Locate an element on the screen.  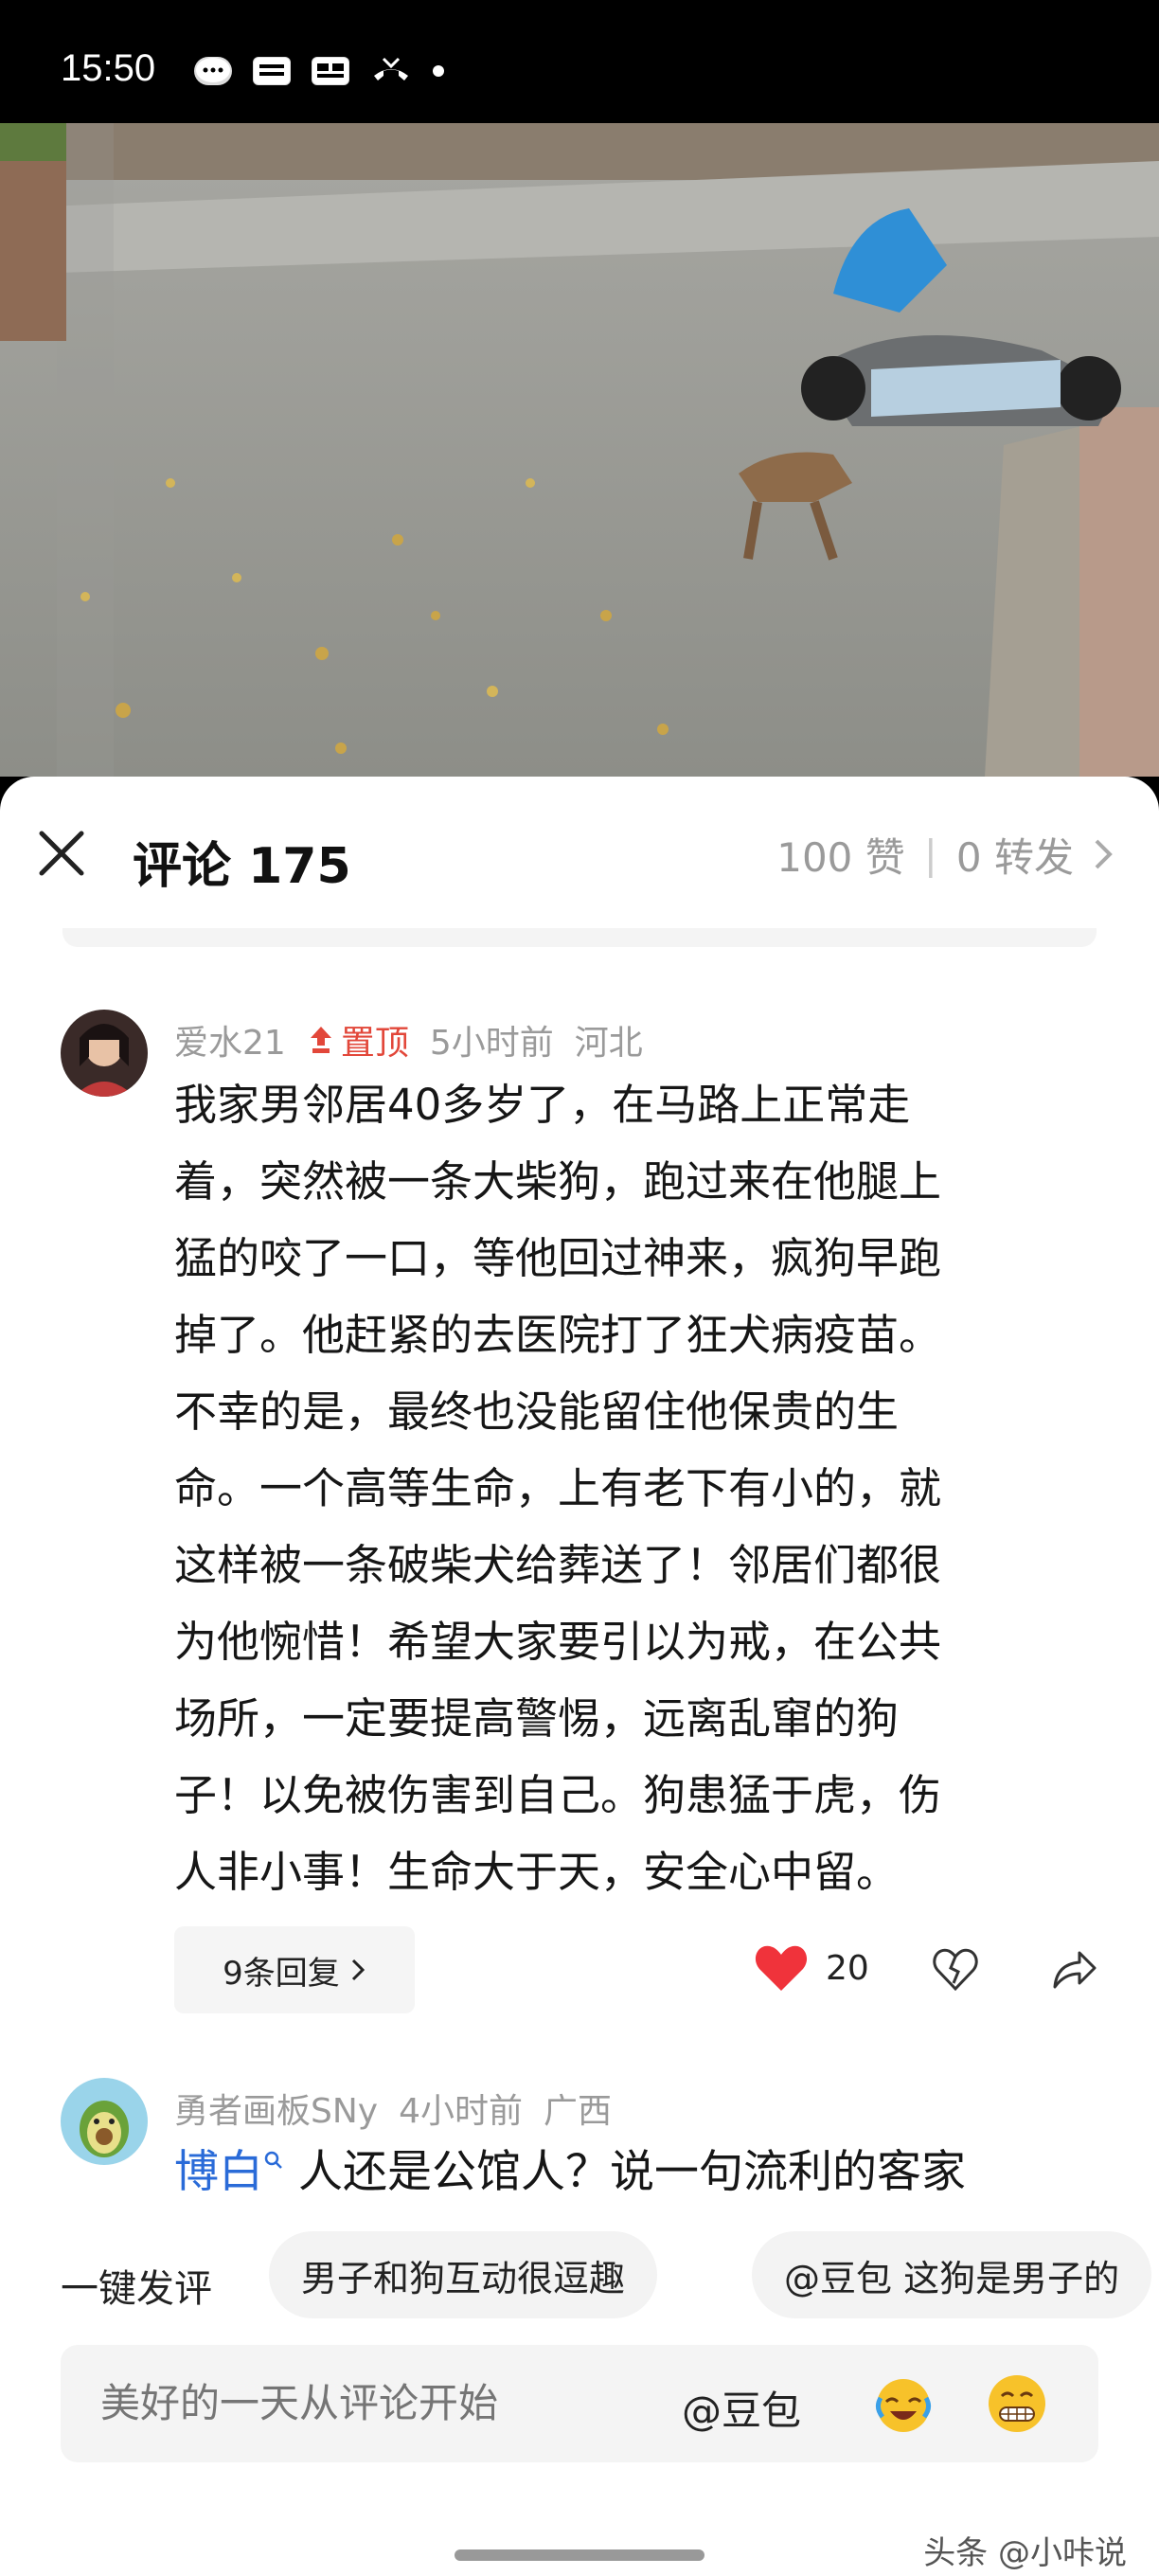
view-replies-button: 9条回复 is located at coordinates (294, 1969).